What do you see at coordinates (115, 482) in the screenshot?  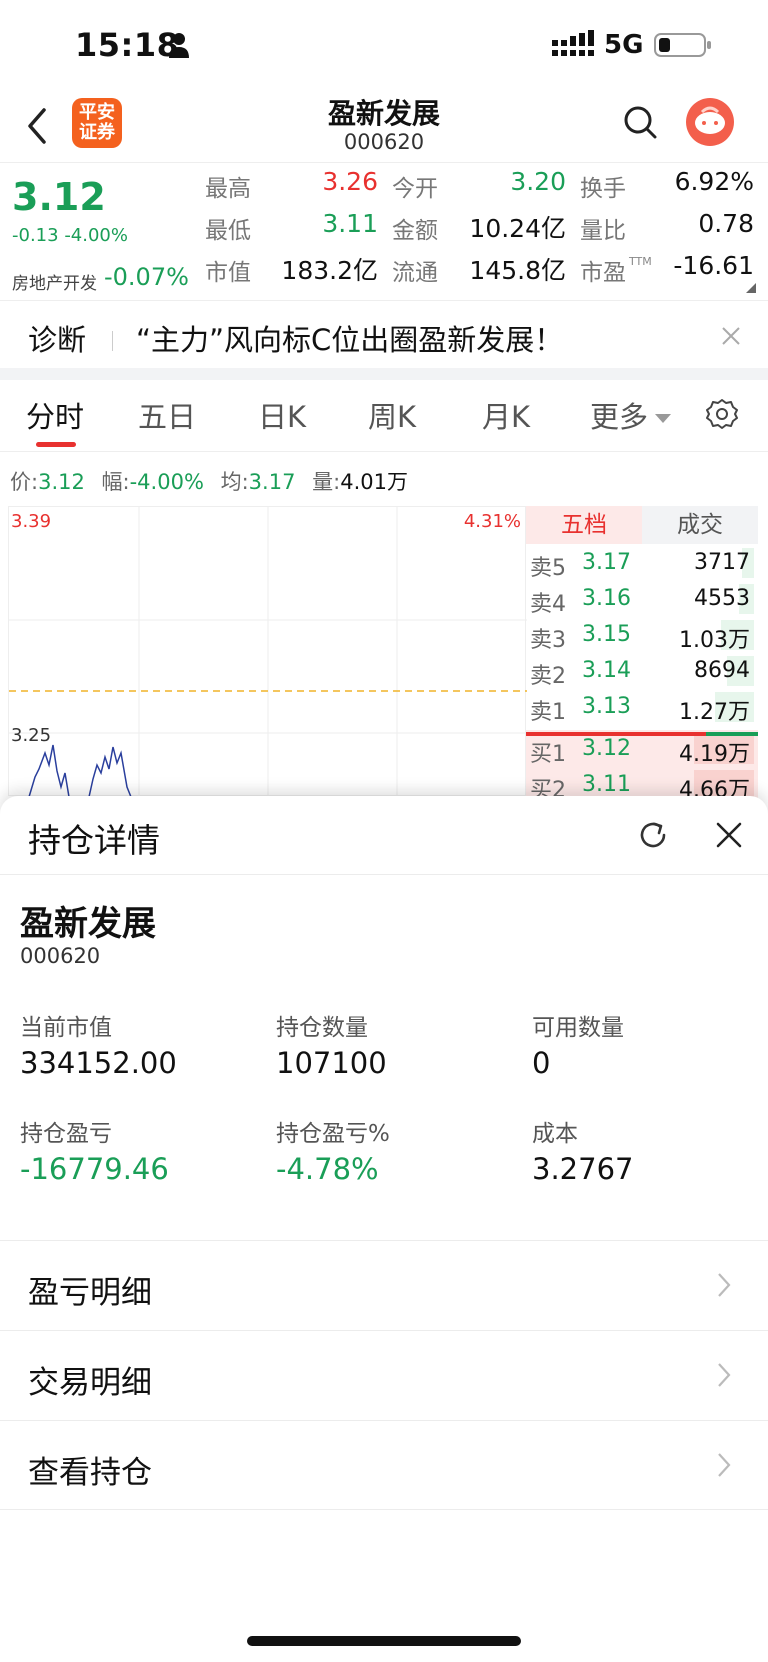 I see `amplitude-label: 幅:` at bounding box center [115, 482].